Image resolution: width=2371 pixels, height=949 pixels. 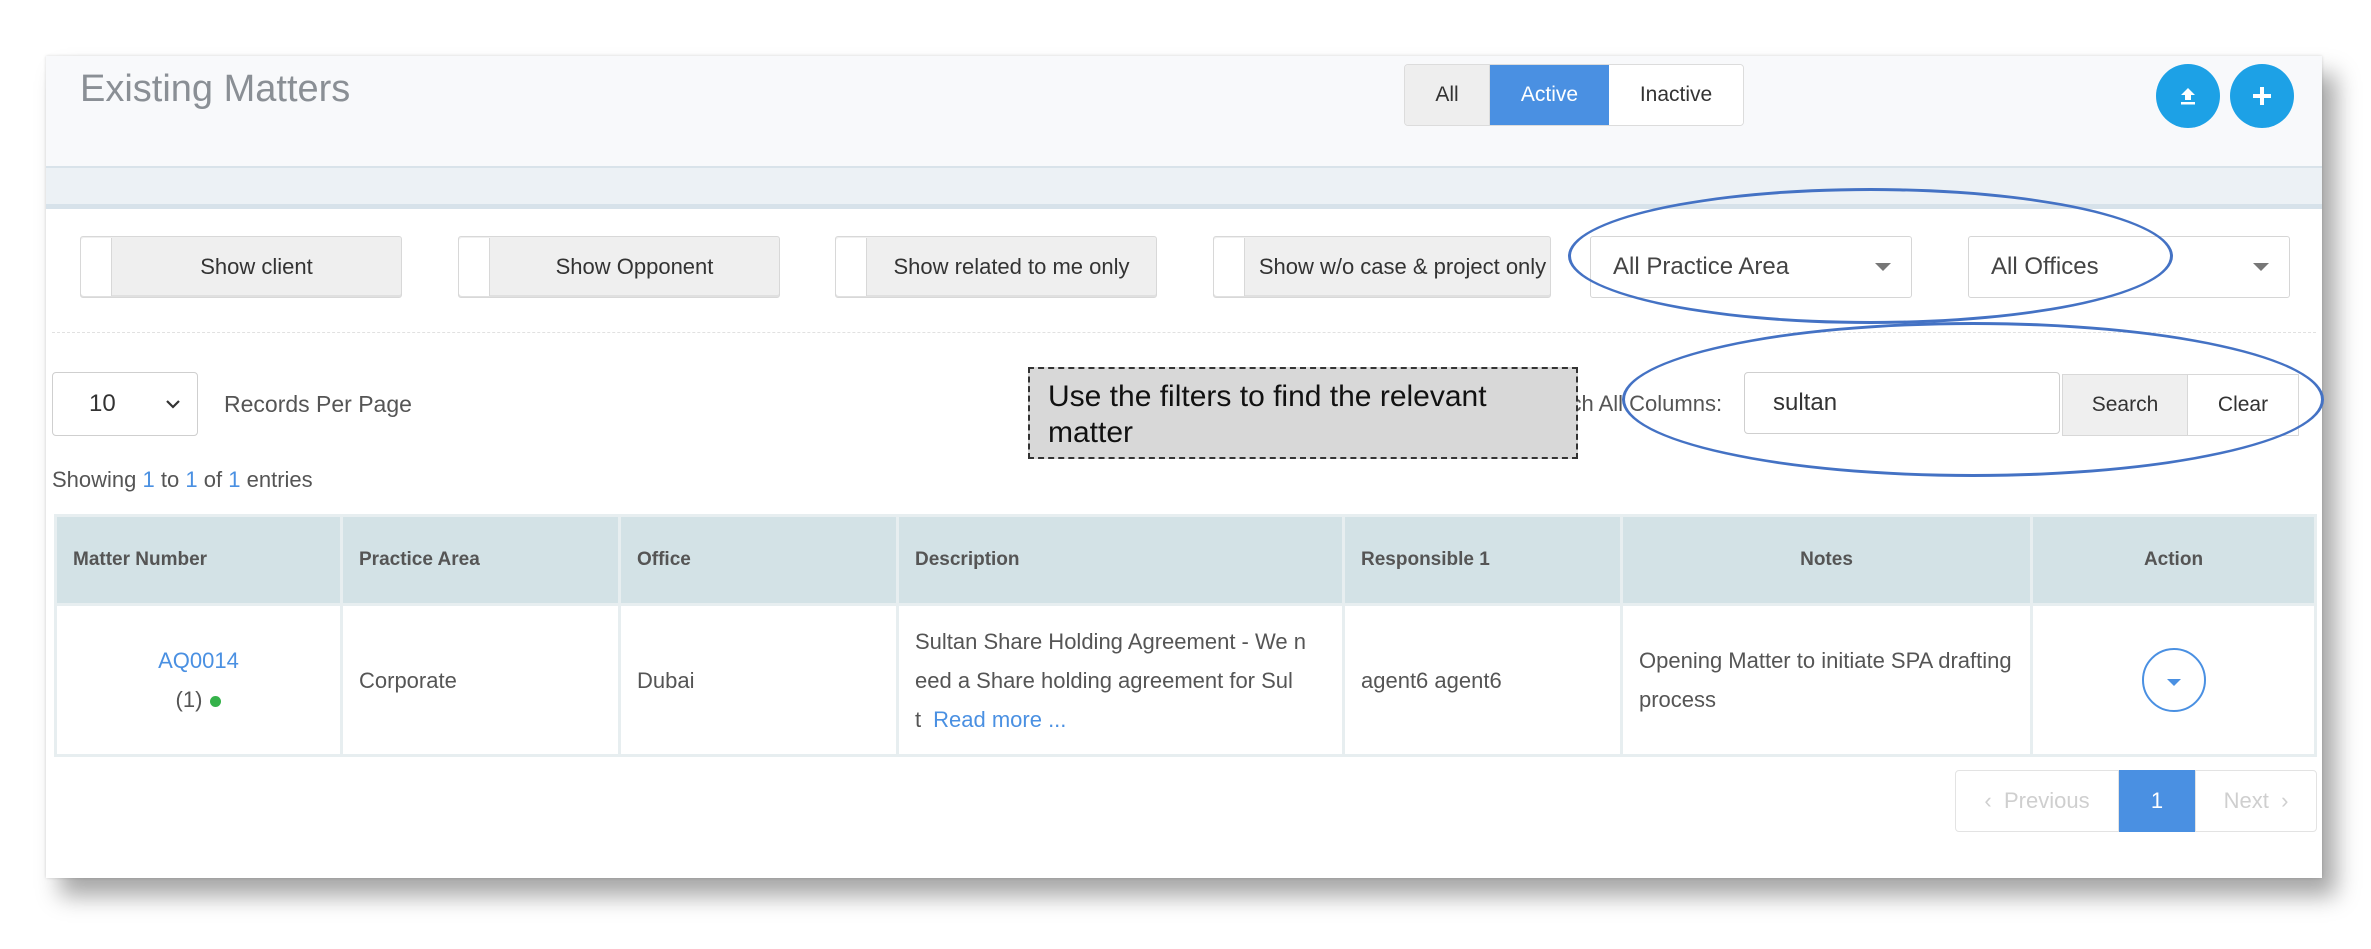 I want to click on tab-active: Active, so click(x=1549, y=95).